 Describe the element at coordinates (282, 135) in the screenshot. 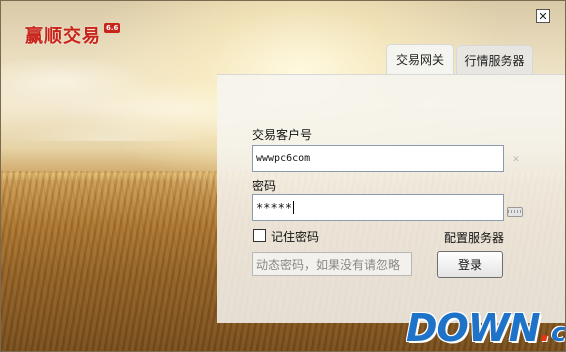

I see `account-label: 交易客户号` at that location.